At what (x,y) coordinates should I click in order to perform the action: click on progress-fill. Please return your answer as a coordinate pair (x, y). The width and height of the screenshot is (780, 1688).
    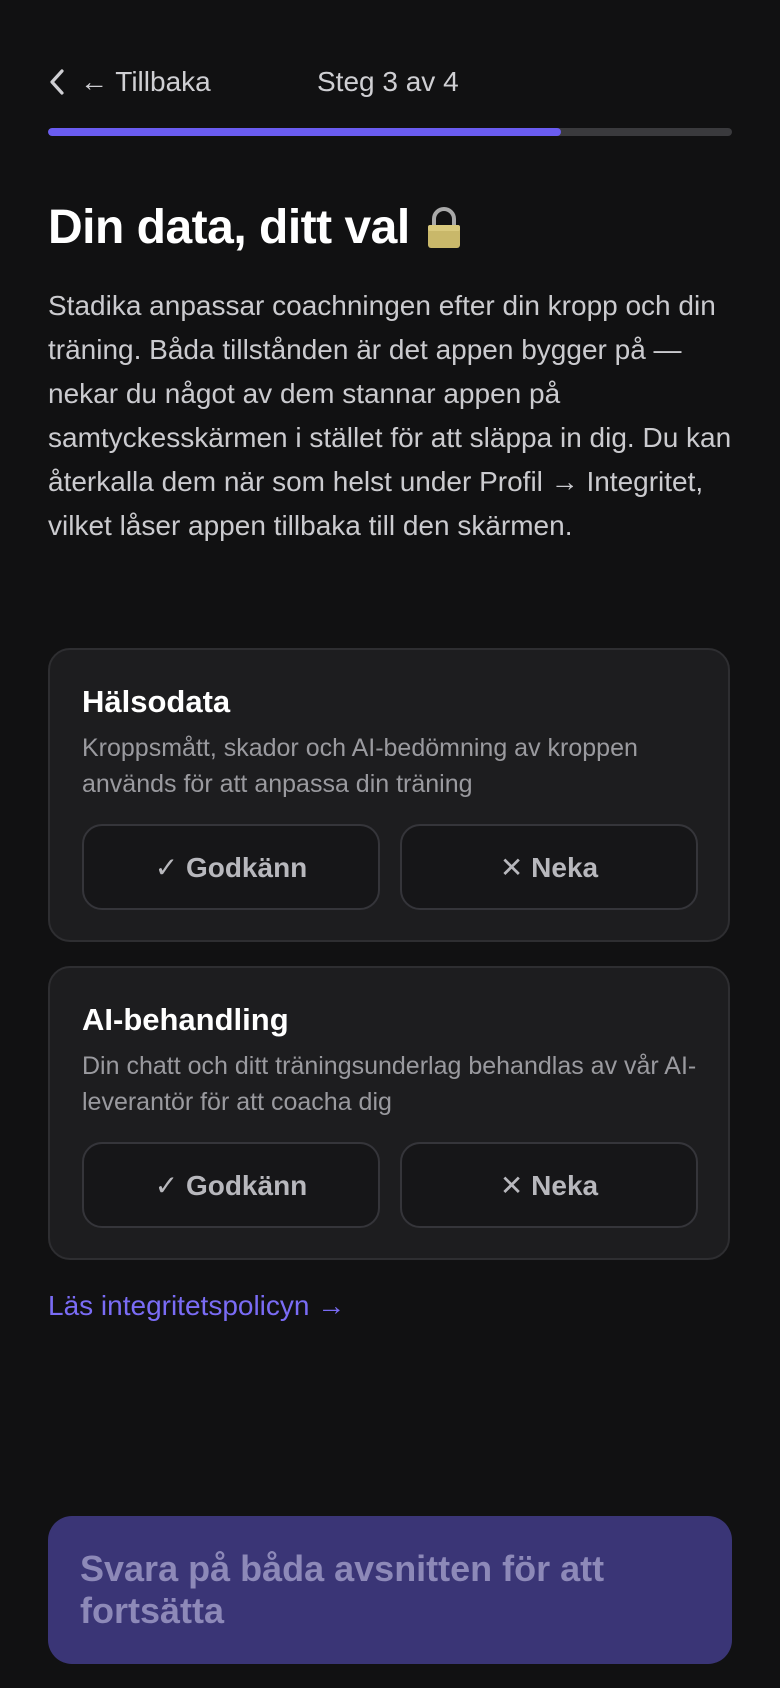
    Looking at the image, I should click on (304, 132).